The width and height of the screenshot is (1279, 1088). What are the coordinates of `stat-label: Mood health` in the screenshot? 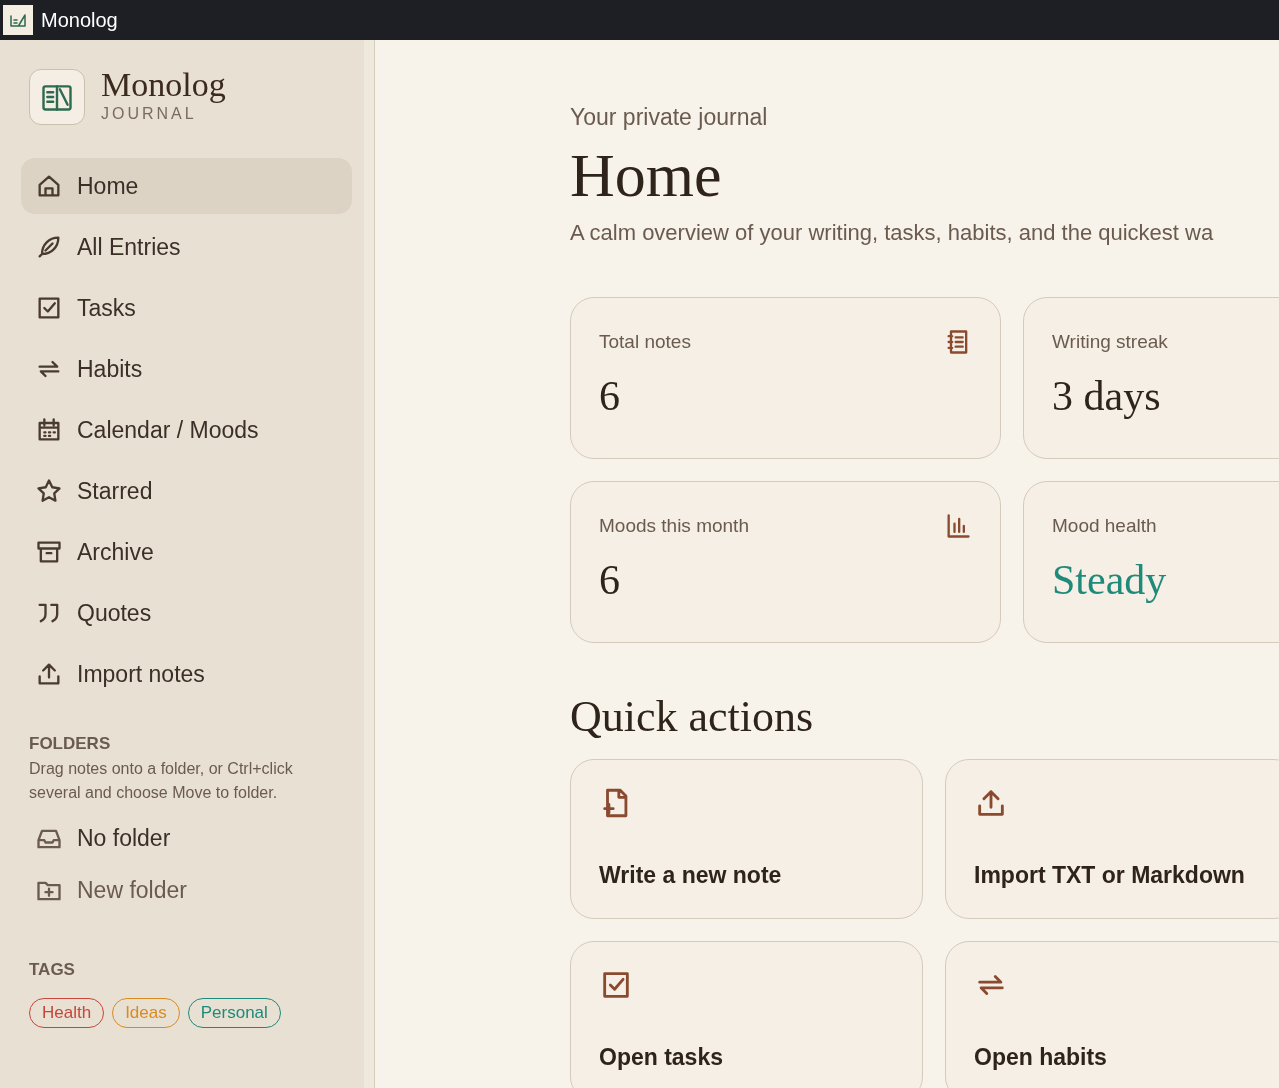 It's located at (1104, 525).